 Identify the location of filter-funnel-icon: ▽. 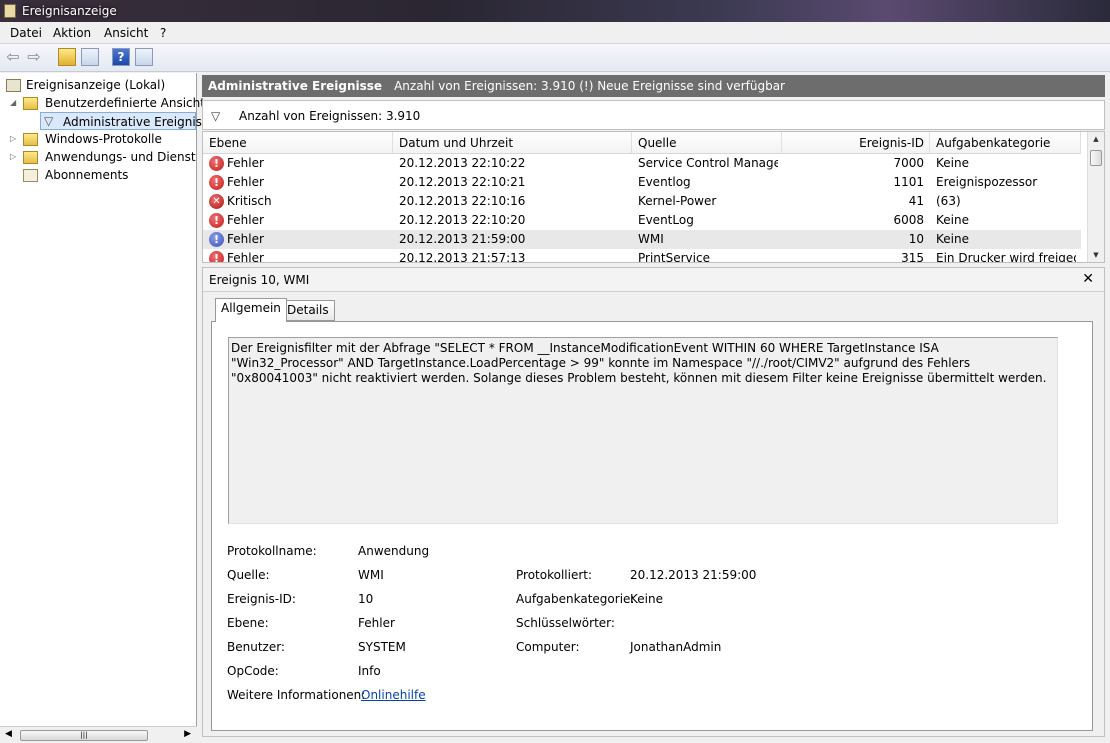
(49, 121).